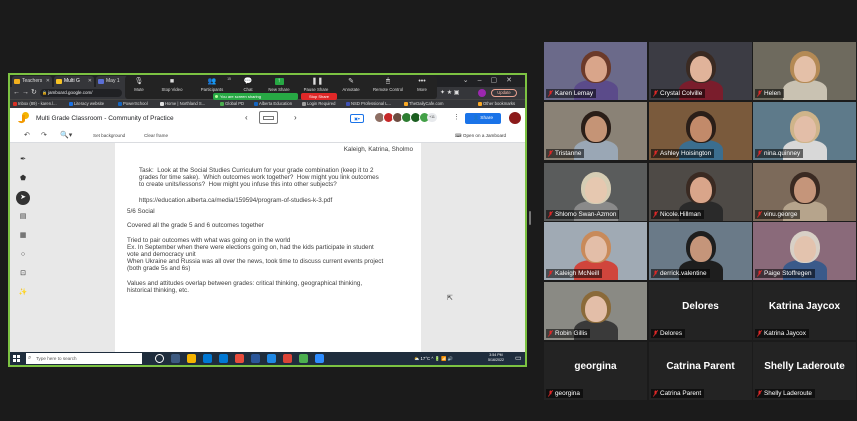  Describe the element at coordinates (496, 358) in the screenshot. I see `taskbar-clock: 3:54 PM 5/16/2022` at that location.